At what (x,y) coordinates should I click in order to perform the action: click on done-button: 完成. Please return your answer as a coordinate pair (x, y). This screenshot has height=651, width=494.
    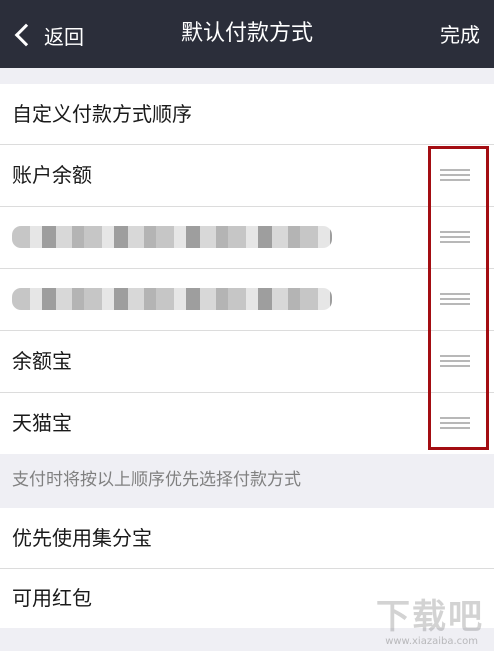
    Looking at the image, I should click on (460, 35).